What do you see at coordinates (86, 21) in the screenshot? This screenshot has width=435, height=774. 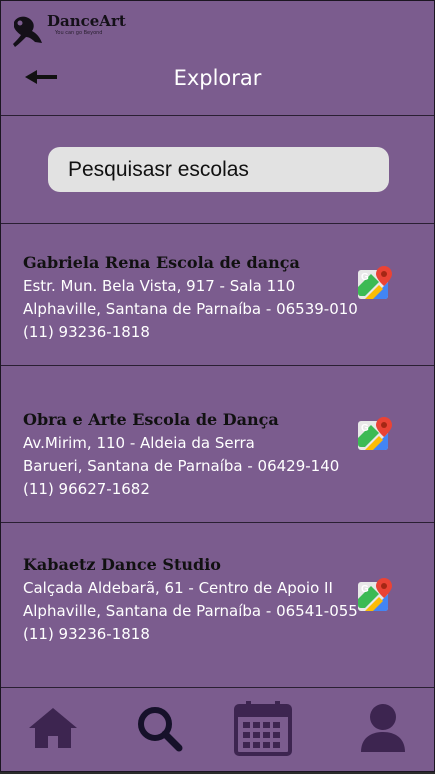 I see `brand-name: DanceArt` at bounding box center [86, 21].